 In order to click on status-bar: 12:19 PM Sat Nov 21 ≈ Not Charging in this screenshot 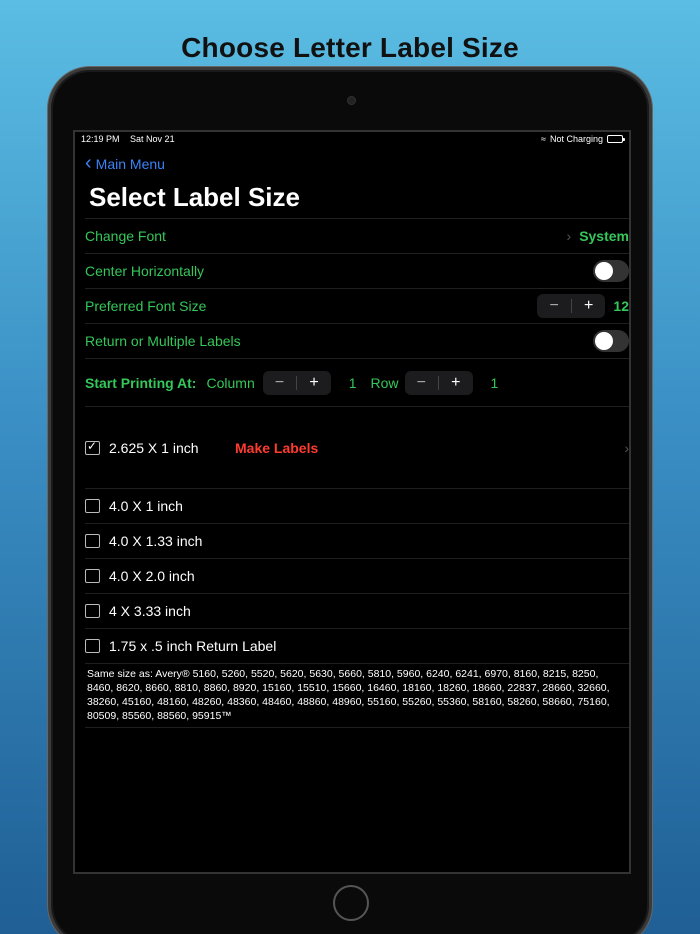, I will do `click(352, 139)`.